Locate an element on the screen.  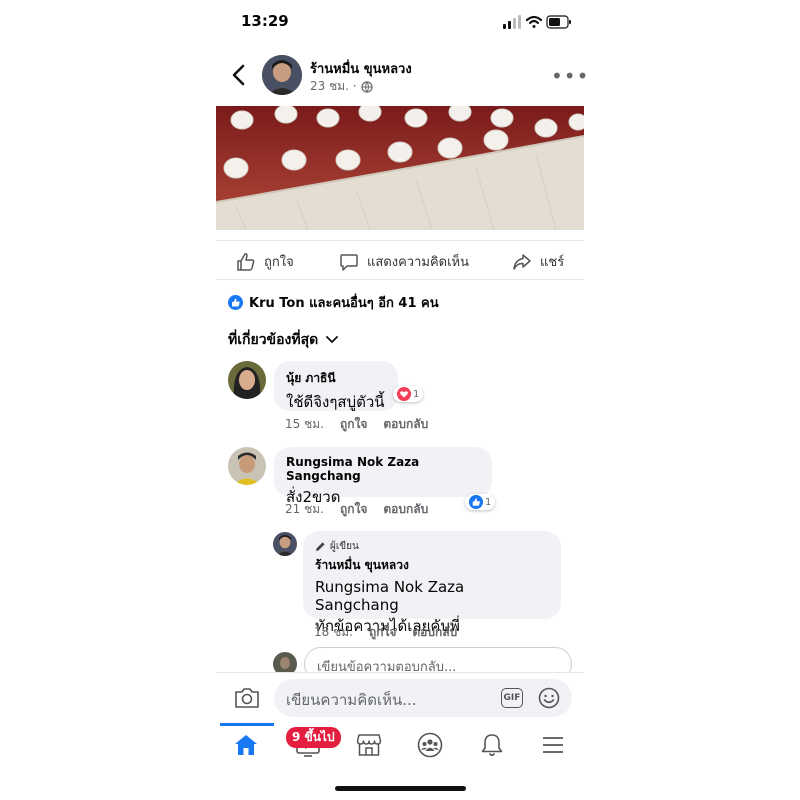
comment-time: 15 ชม. is located at coordinates (304, 424).